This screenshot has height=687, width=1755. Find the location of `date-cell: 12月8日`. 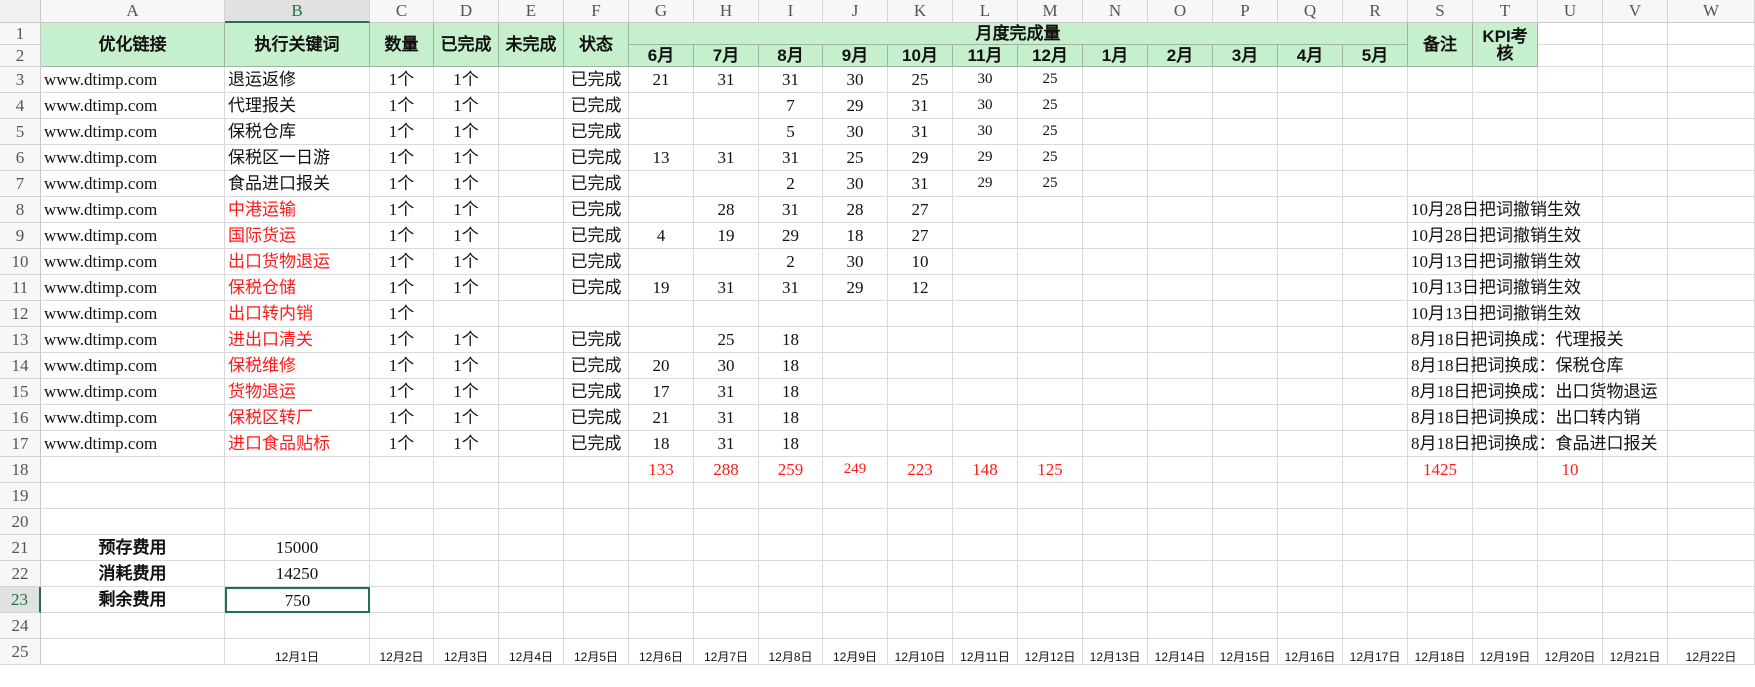

date-cell: 12月8日 is located at coordinates (791, 652).